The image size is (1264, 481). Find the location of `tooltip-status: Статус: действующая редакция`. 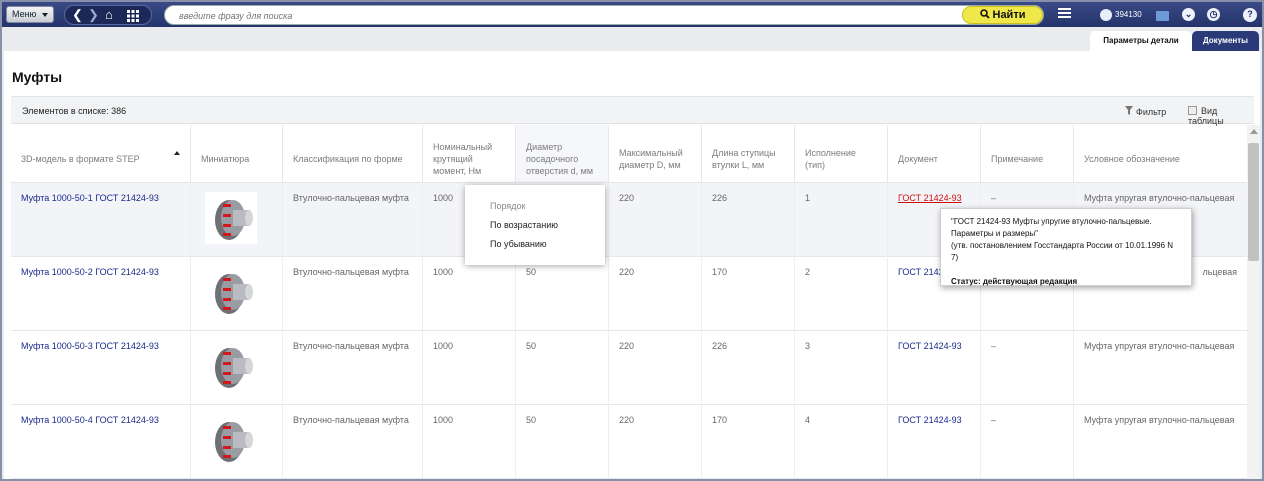

tooltip-status: Статус: действующая редакция is located at coordinates (1014, 281).